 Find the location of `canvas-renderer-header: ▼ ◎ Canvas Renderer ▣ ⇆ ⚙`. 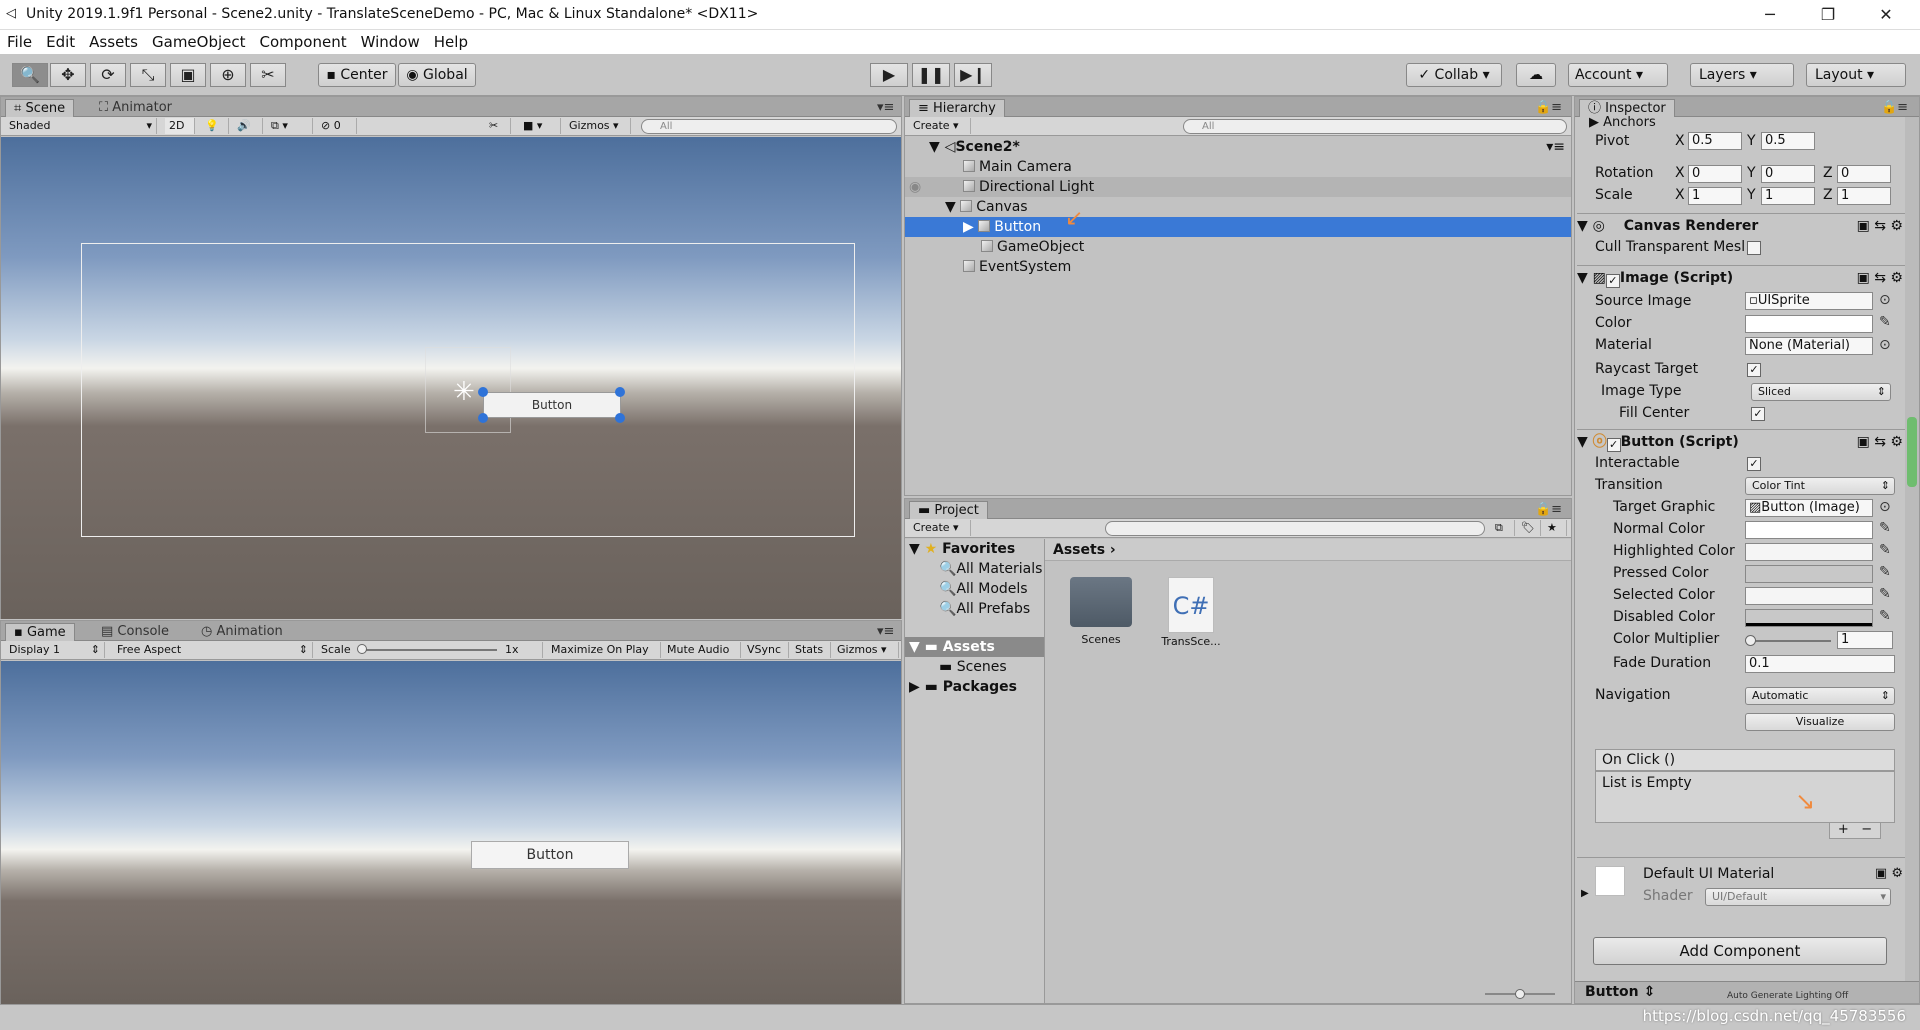

canvas-renderer-header: ▼ ◎ Canvas Renderer ▣ ⇆ ⚙ is located at coordinates (1741, 225).